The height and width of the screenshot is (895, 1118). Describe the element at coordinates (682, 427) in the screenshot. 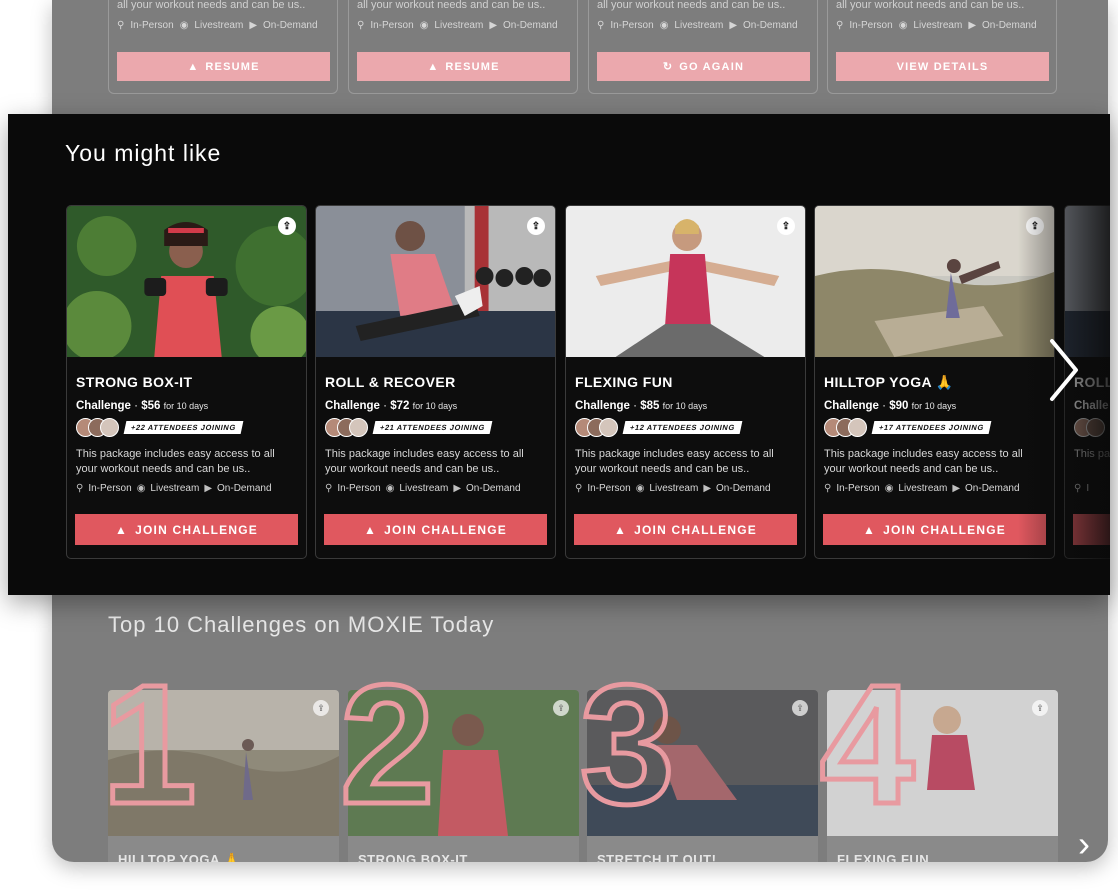

I see `attendees-badge: +12 ATTENDEES JOINING` at that location.